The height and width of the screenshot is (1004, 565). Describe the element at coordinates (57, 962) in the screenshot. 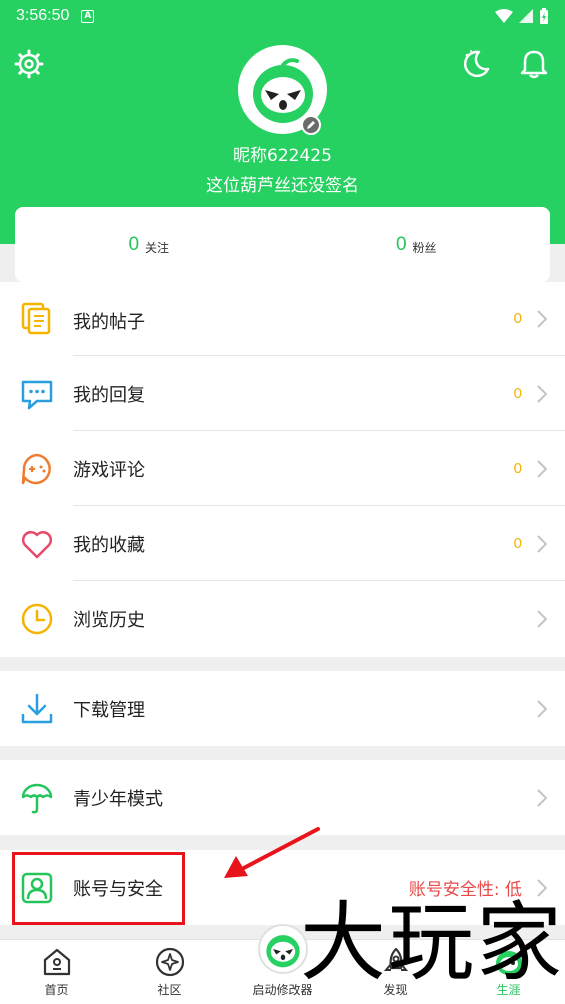

I see `home-icon` at that location.